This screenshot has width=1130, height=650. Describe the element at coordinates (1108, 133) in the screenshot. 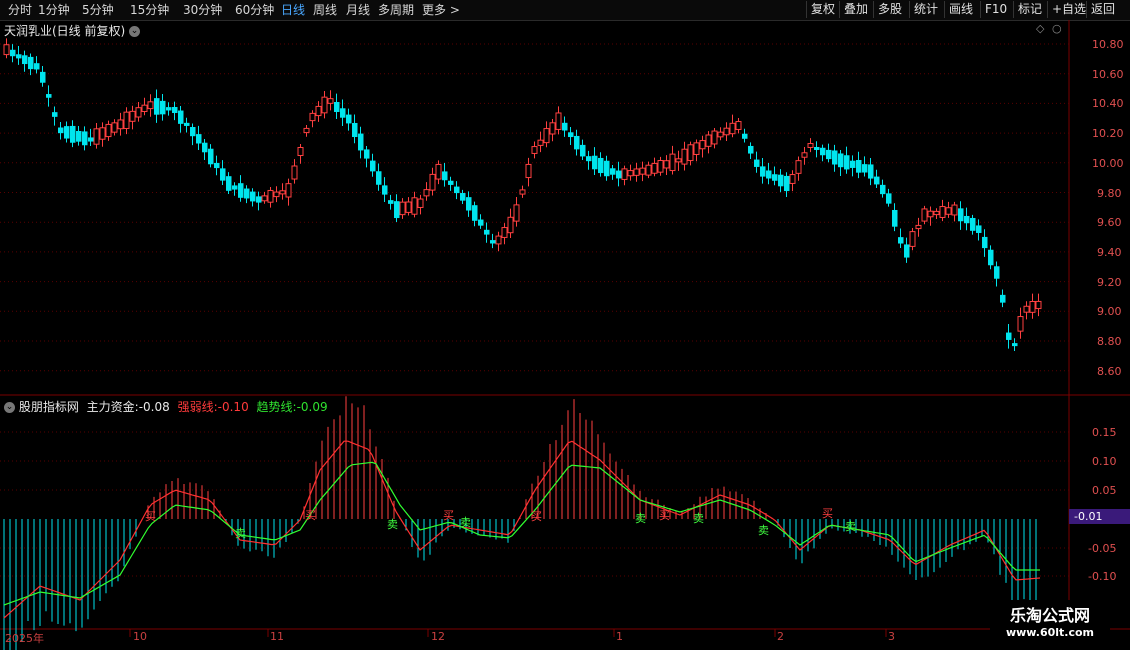

I see `y-tick: 10.20` at that location.